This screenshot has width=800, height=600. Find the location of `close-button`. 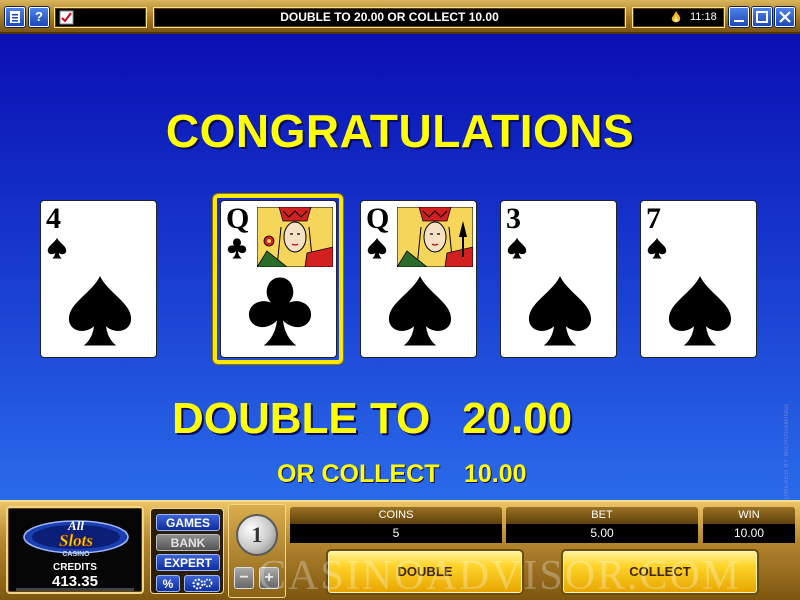

close-button is located at coordinates (785, 17).